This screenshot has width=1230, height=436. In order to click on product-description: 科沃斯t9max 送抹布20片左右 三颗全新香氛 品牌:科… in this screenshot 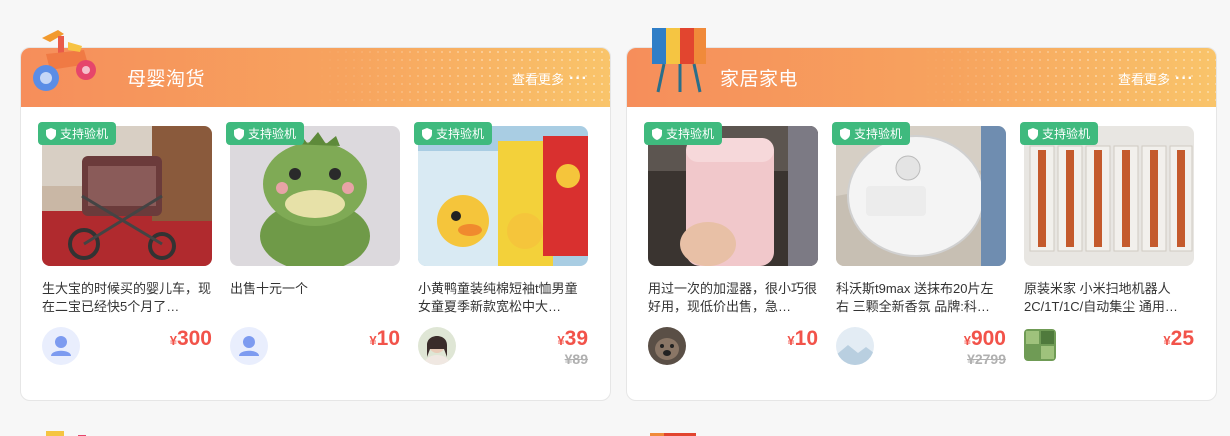, I will do `click(915, 297)`.